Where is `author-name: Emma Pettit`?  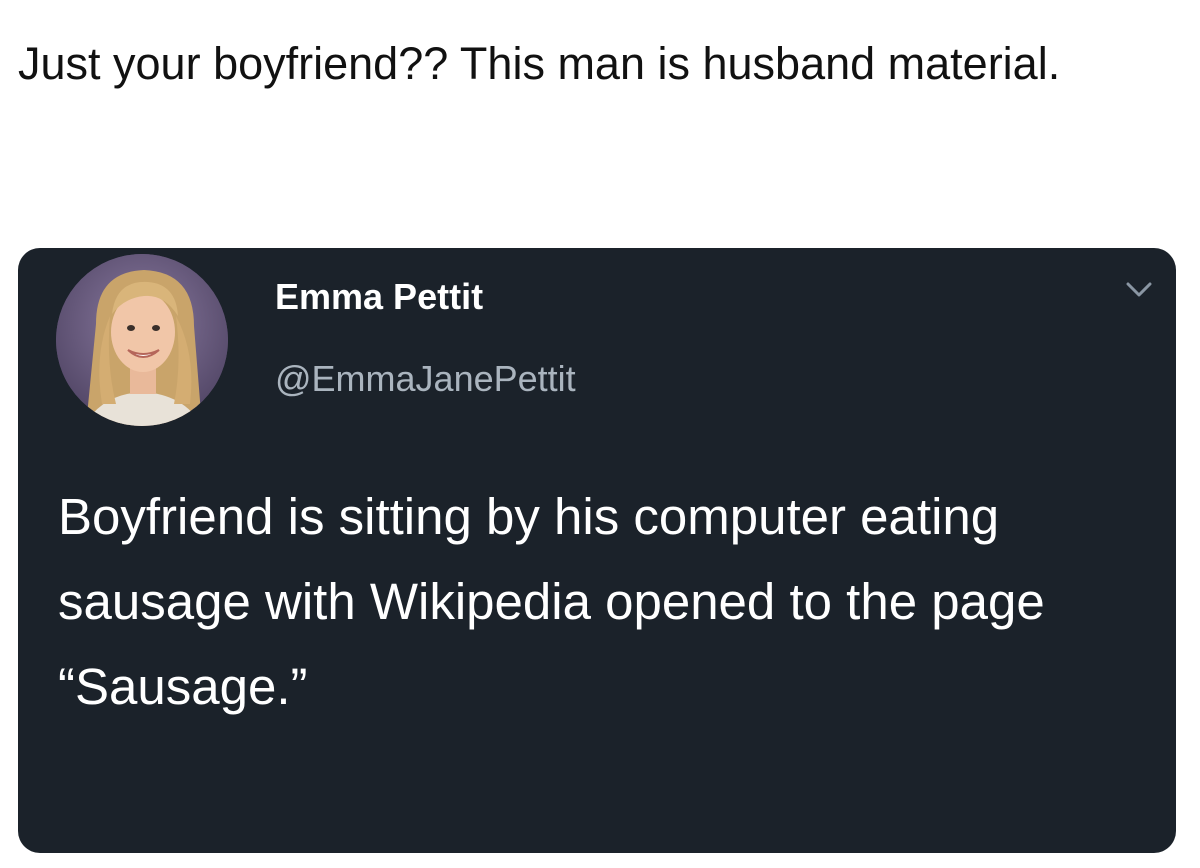 author-name: Emma Pettit is located at coordinates (379, 297).